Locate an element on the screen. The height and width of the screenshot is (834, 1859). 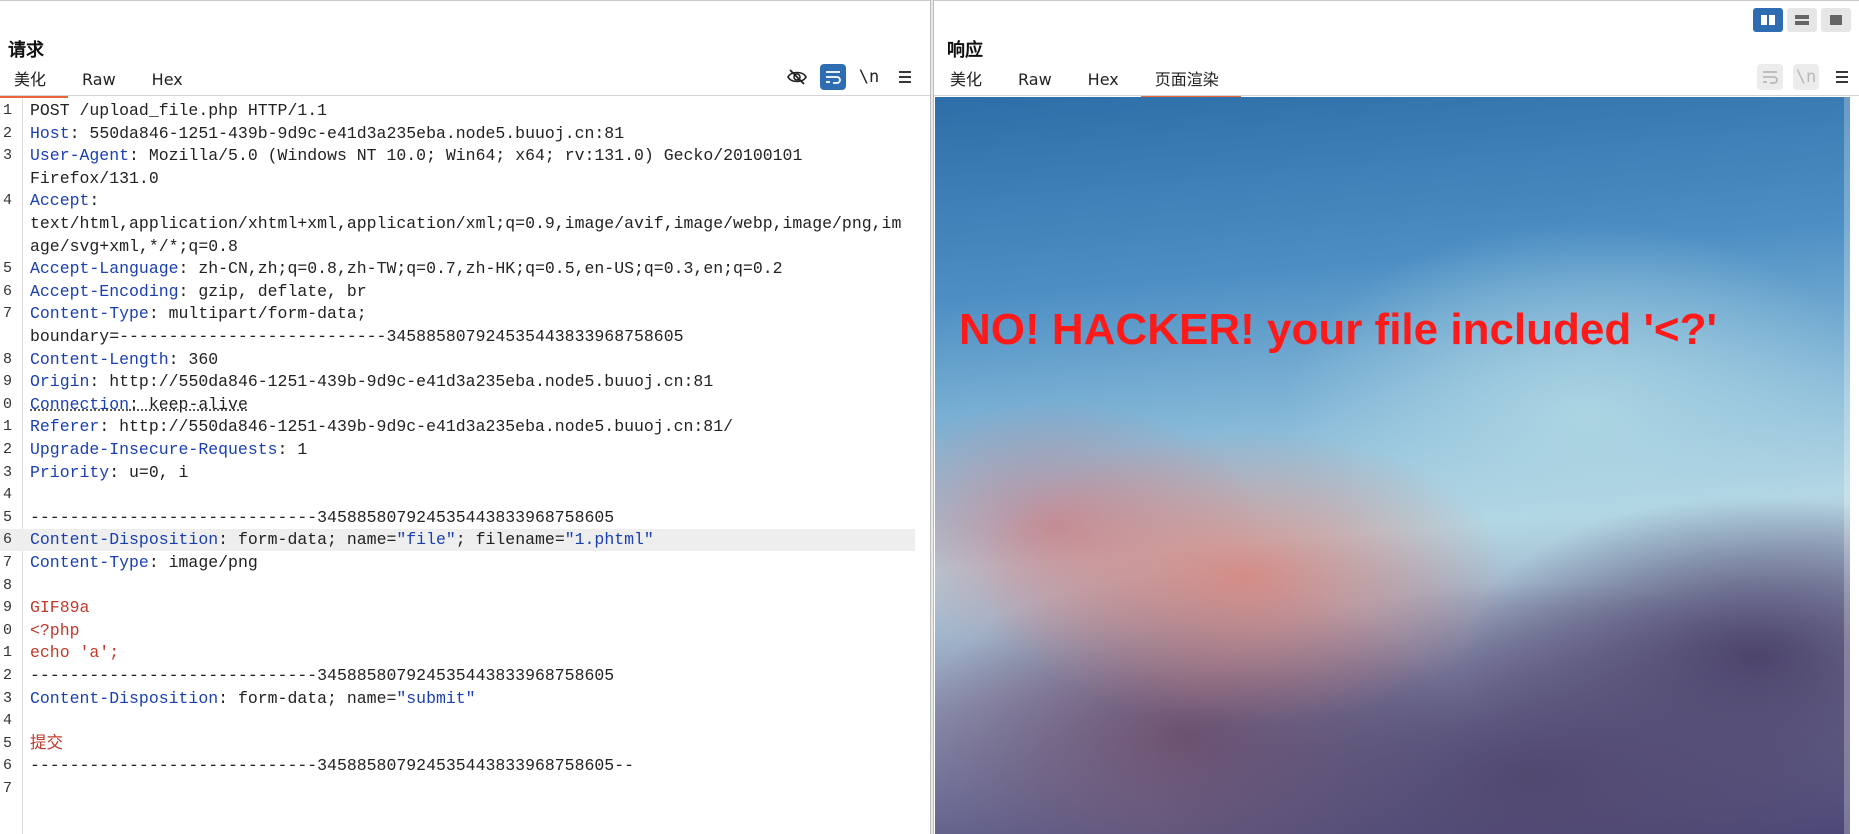
request-tab-pretty: 美化 is located at coordinates (34, 82).